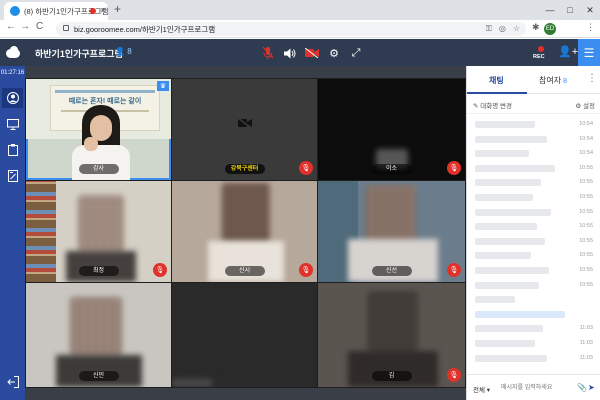 Image resolution: width=600 pixels, height=400 pixels. What do you see at coordinates (391, 376) in the screenshot?
I see `participant-name-tag: 김` at bounding box center [391, 376].